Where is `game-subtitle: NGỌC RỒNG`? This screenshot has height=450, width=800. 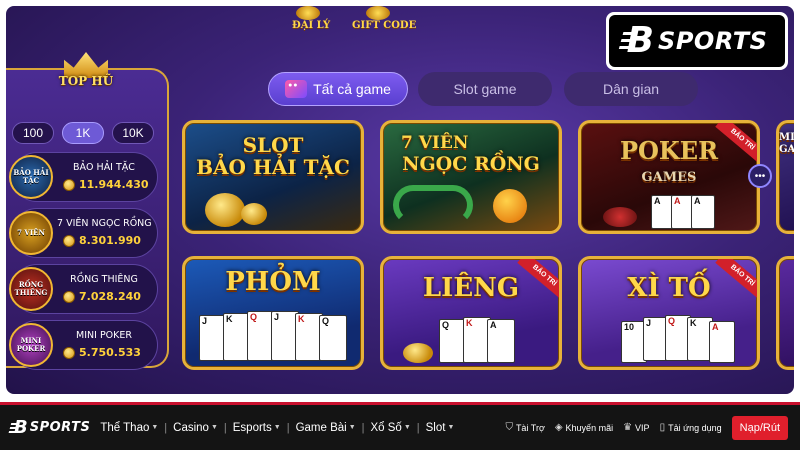 game-subtitle: NGỌC RỒNG is located at coordinates (471, 164).